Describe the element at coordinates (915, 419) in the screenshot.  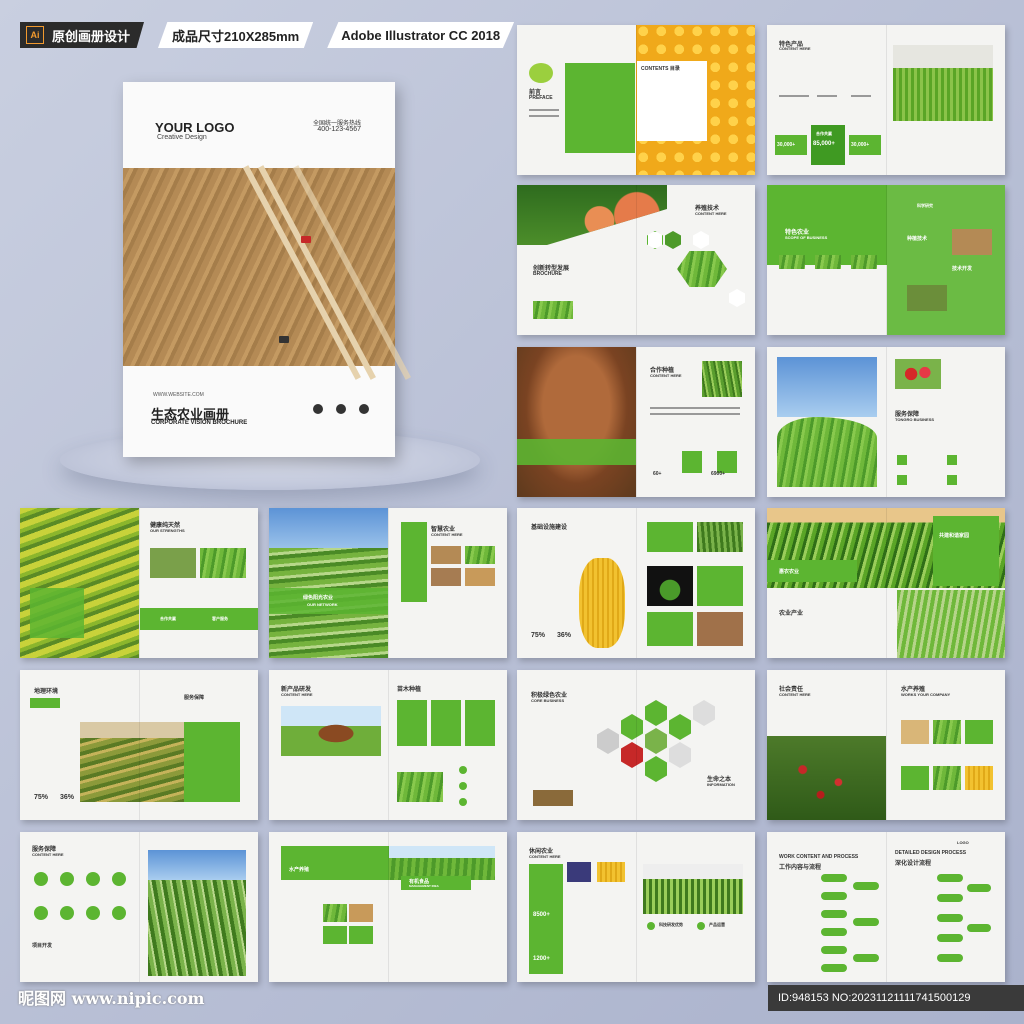
I see `service-title-en: TONGRO BUSINESS` at that location.